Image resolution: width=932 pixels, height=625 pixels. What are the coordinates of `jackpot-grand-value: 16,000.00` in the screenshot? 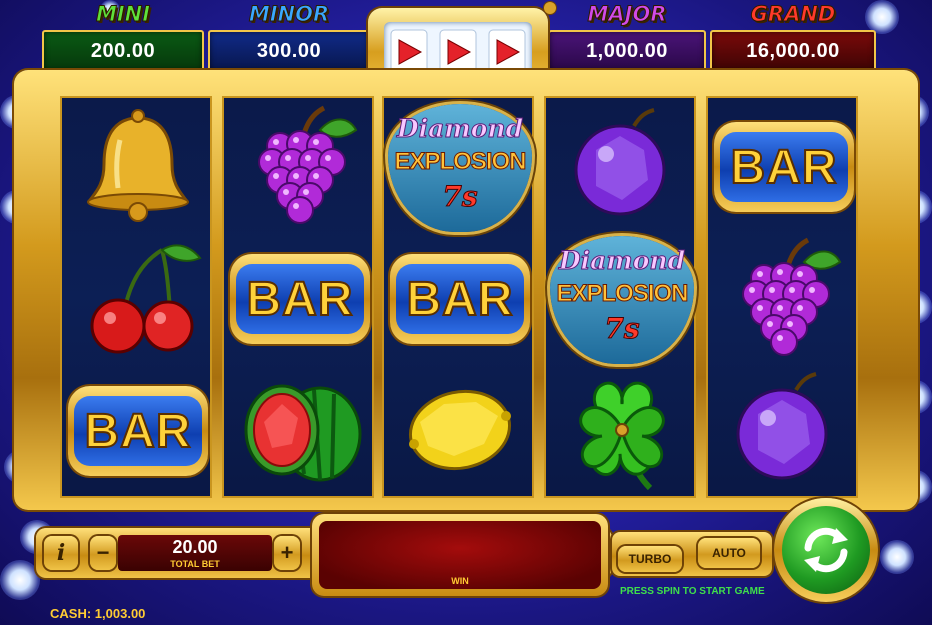 It's located at (793, 50).